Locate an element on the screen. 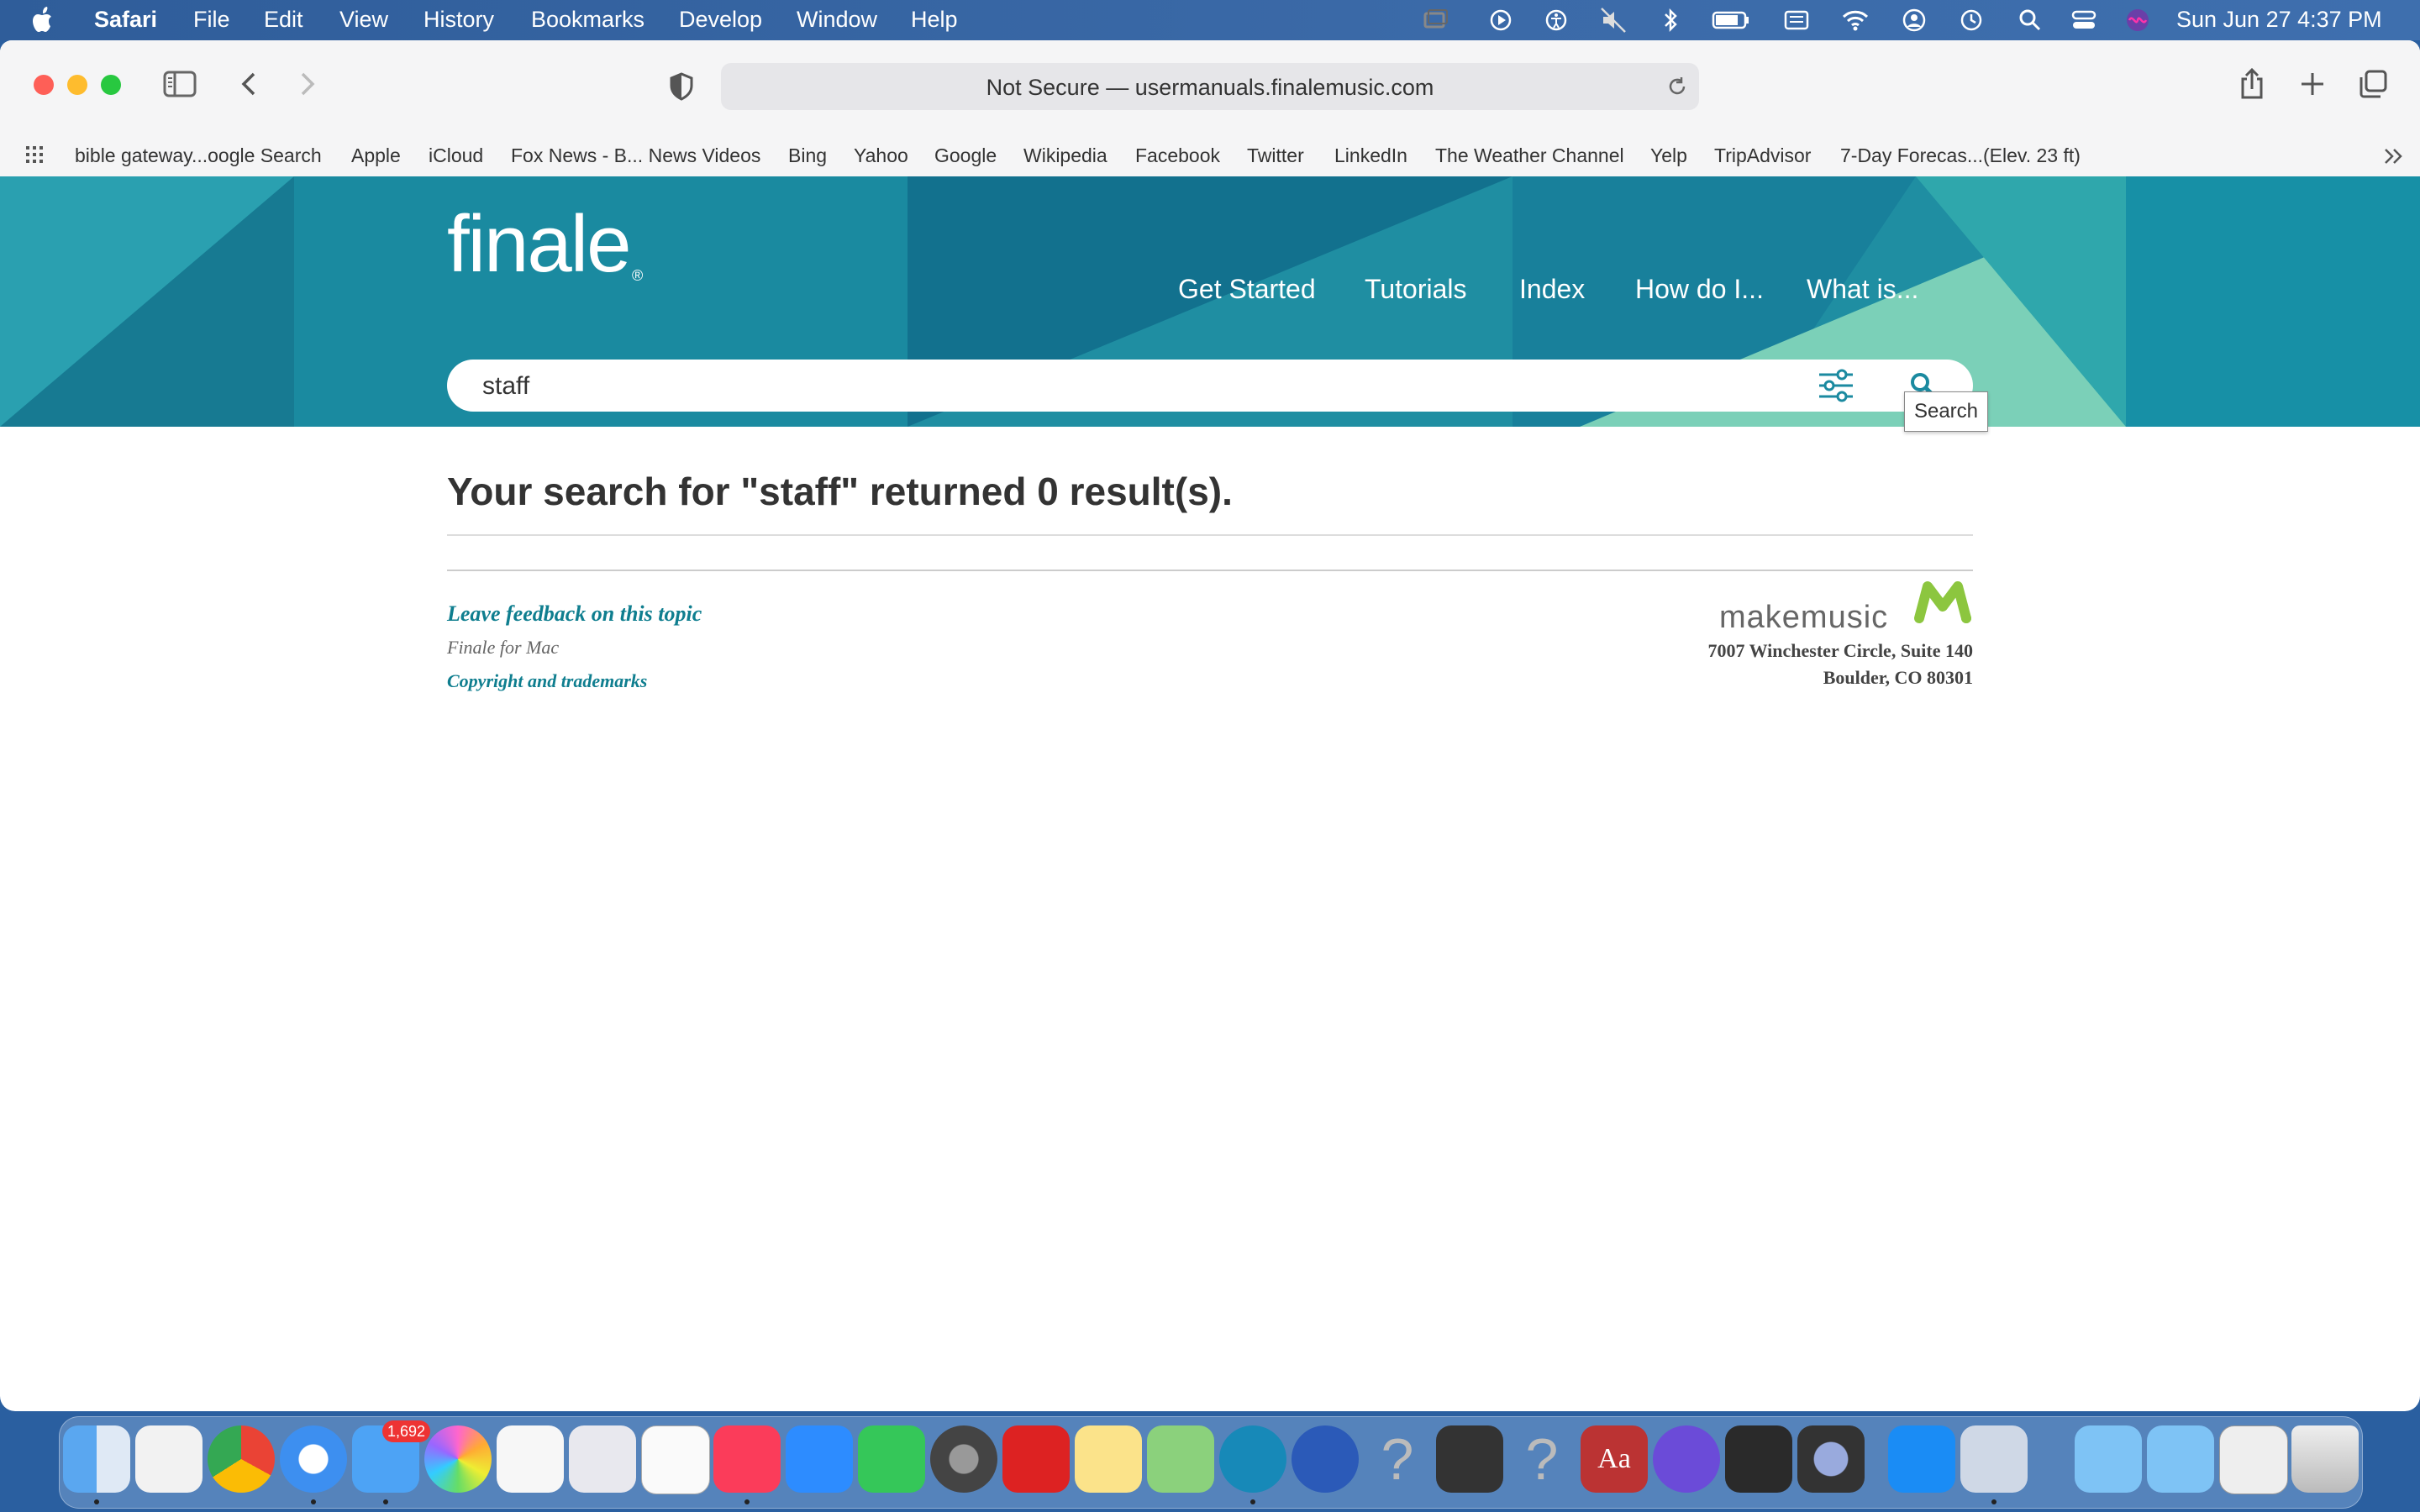 This screenshot has width=2420, height=1512. quicktime-icon is located at coordinates (1831, 1459).